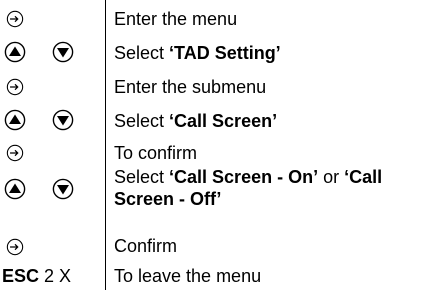  What do you see at coordinates (244, 177) in the screenshot?
I see `menu-option-label: ‘Call Screen - On’` at bounding box center [244, 177].